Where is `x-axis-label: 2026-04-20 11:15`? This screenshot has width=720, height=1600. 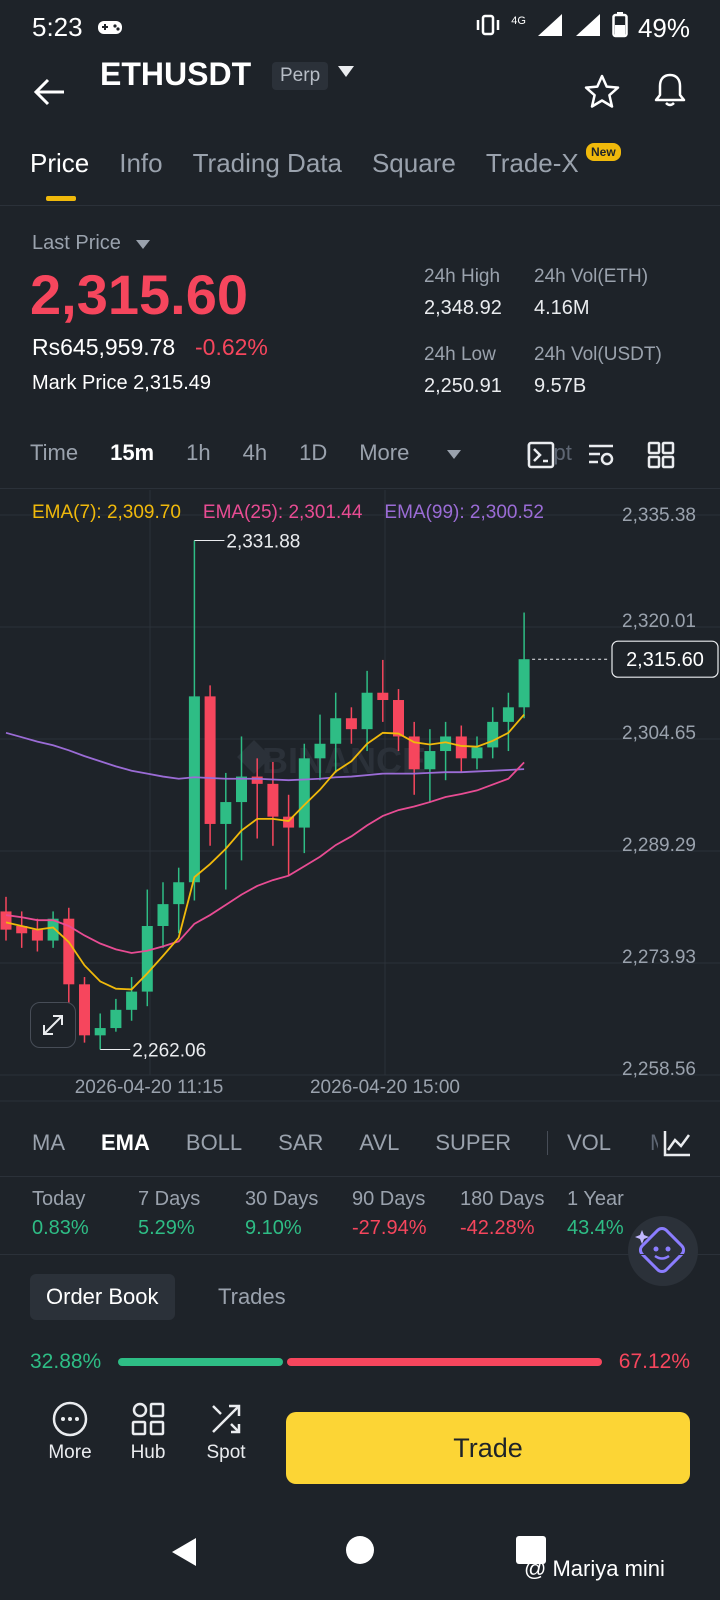 x-axis-label: 2026-04-20 11:15 is located at coordinates (149, 1087).